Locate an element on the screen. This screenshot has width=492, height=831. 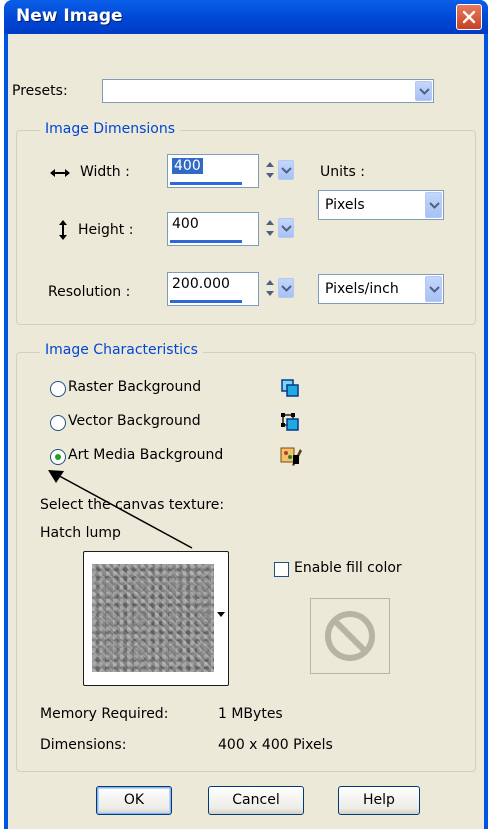
resolution-value: 200.000 is located at coordinates (201, 284).